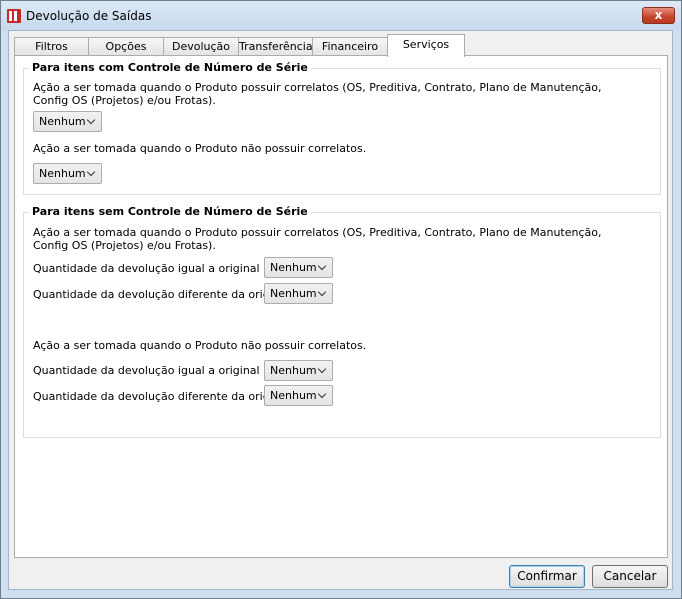 The height and width of the screenshot is (599, 682). I want to click on window-title: Devolução de Saídas, so click(89, 16).